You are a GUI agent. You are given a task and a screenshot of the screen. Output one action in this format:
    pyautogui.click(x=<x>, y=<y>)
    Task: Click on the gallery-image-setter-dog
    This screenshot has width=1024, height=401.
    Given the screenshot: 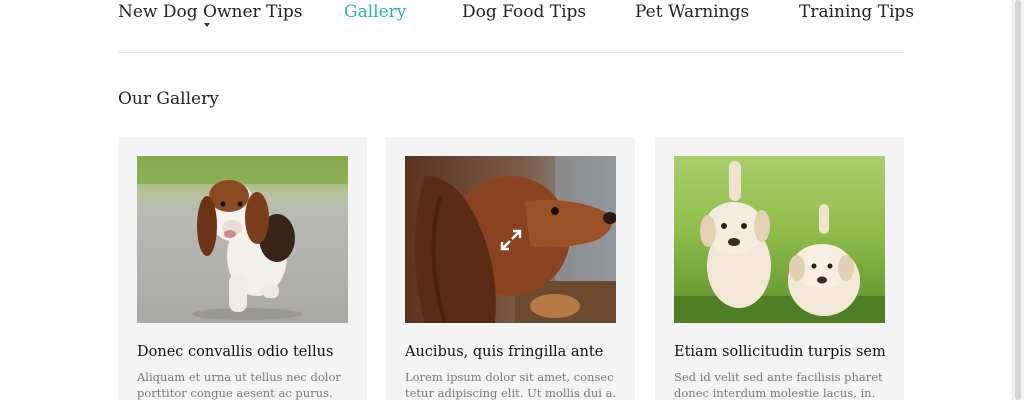 What is the action you would take?
    pyautogui.click(x=510, y=239)
    